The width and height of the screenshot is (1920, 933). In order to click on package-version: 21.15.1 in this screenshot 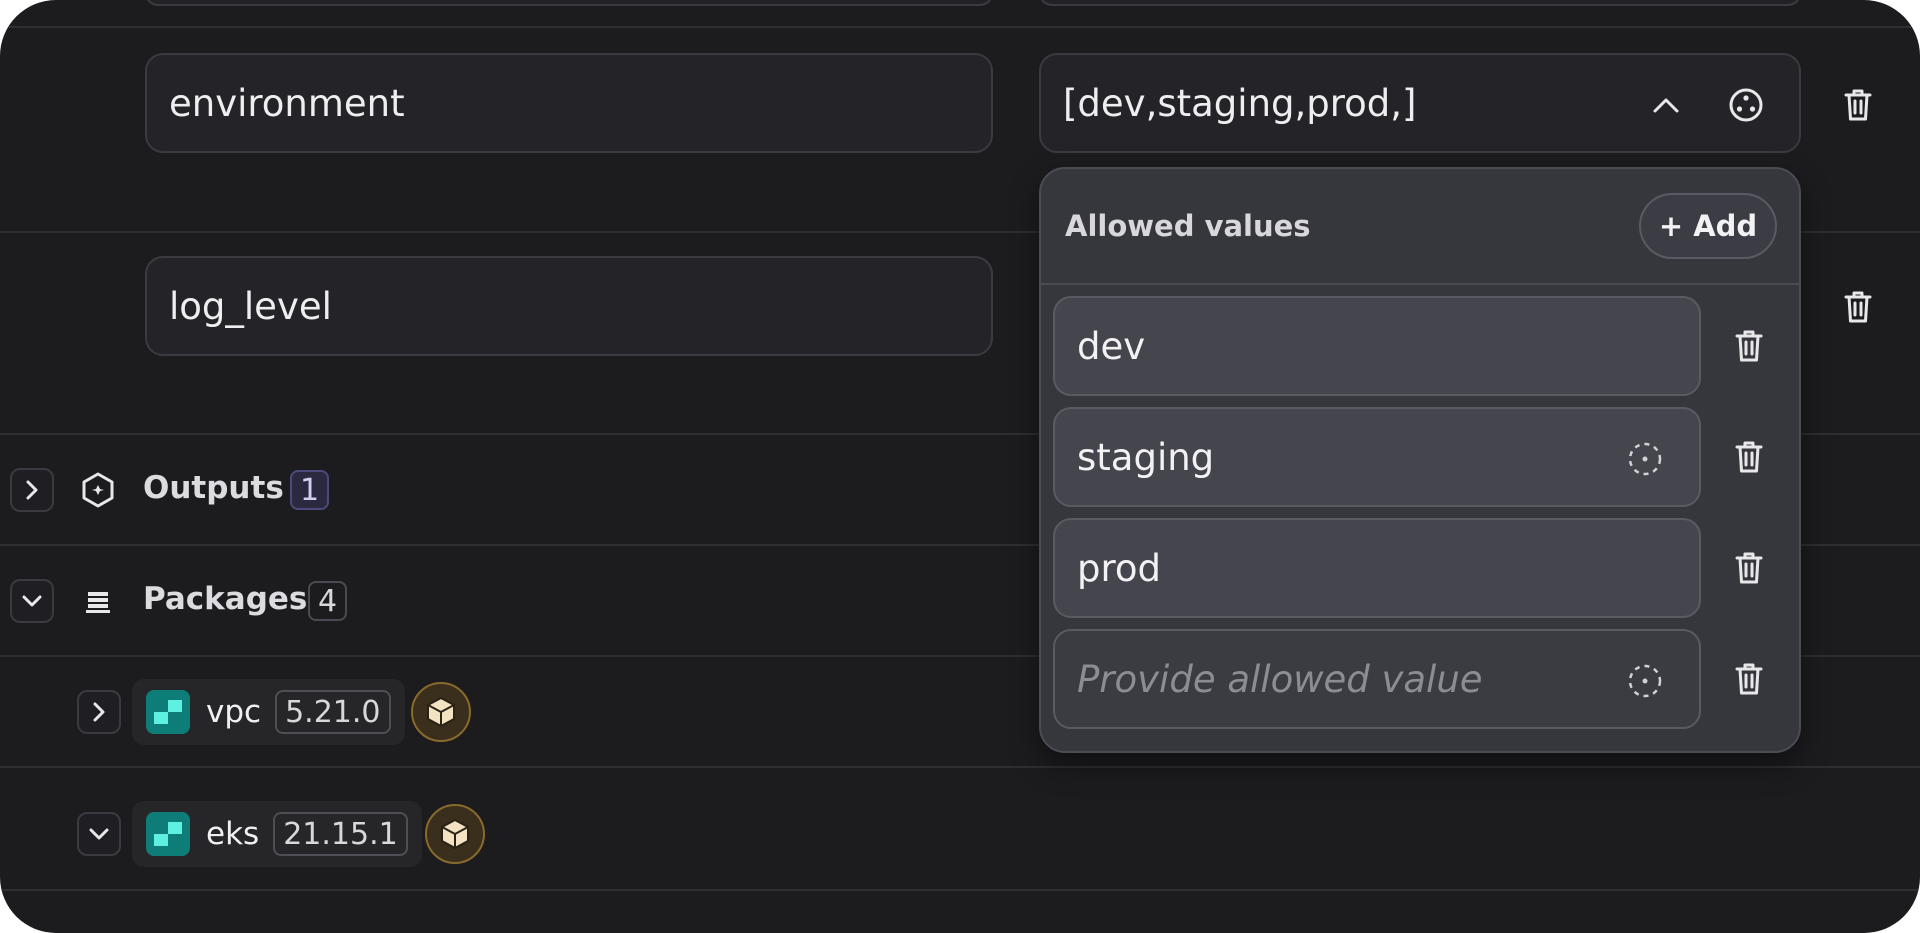, I will do `click(340, 834)`.